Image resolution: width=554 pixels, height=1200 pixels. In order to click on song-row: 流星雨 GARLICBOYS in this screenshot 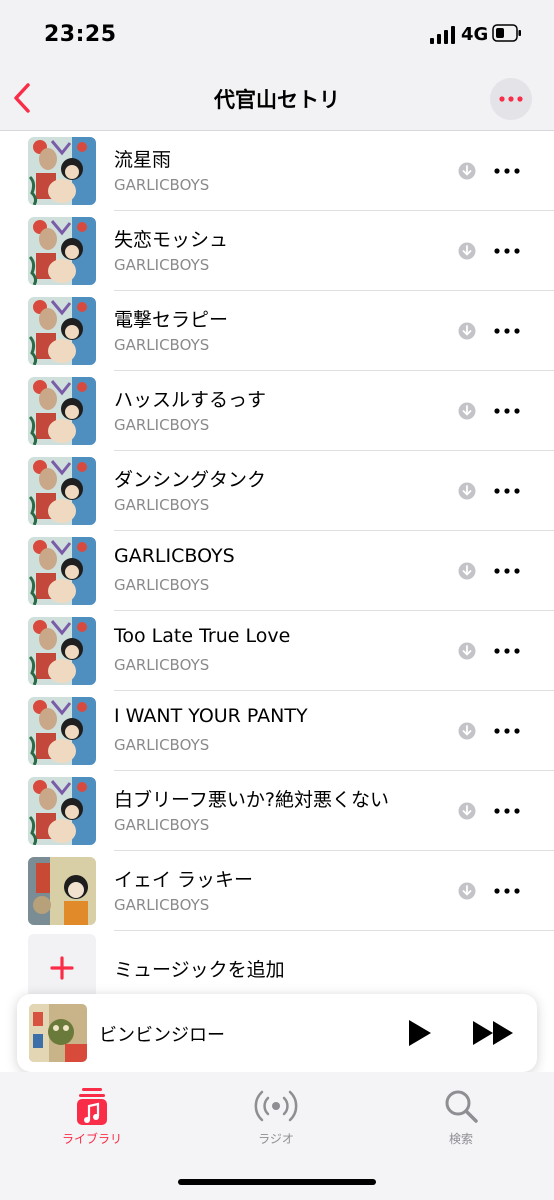, I will do `click(277, 171)`.